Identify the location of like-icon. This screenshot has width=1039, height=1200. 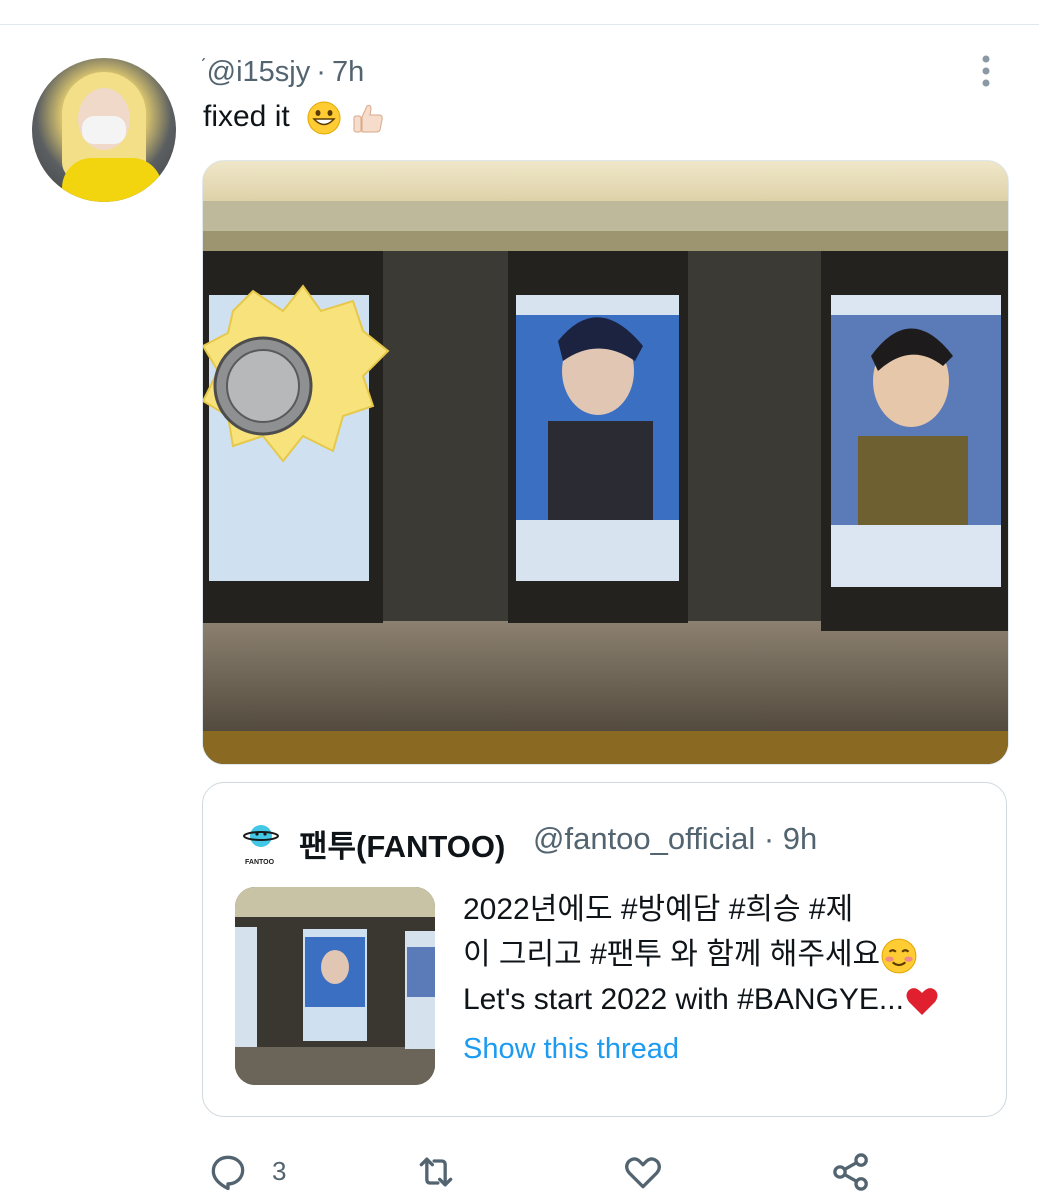
(643, 1173).